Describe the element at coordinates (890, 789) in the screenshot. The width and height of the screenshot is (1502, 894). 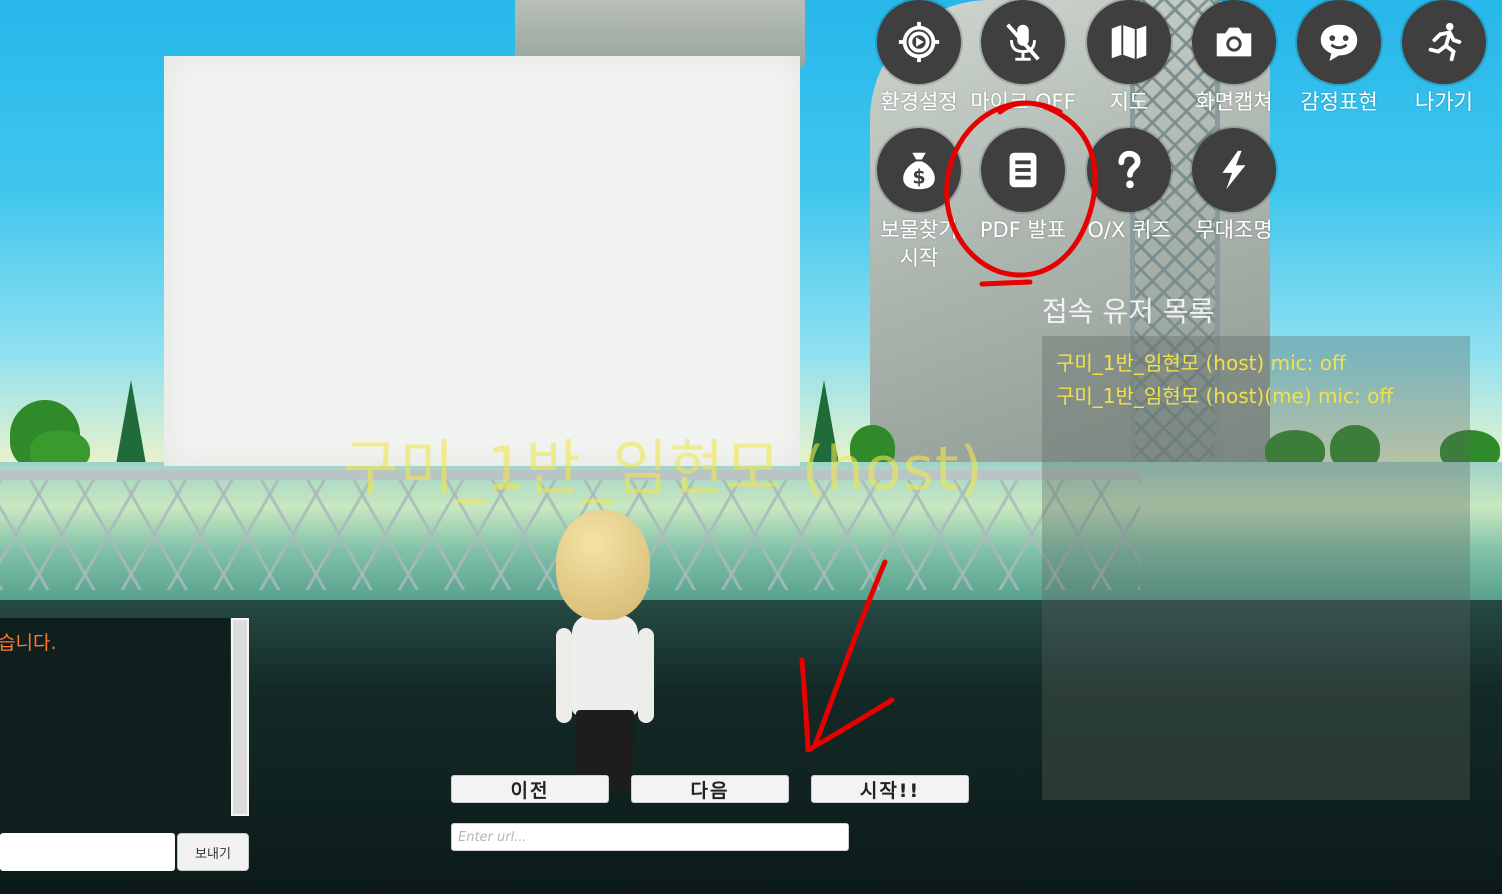
I see `start-presentation-button: 시작!!` at that location.